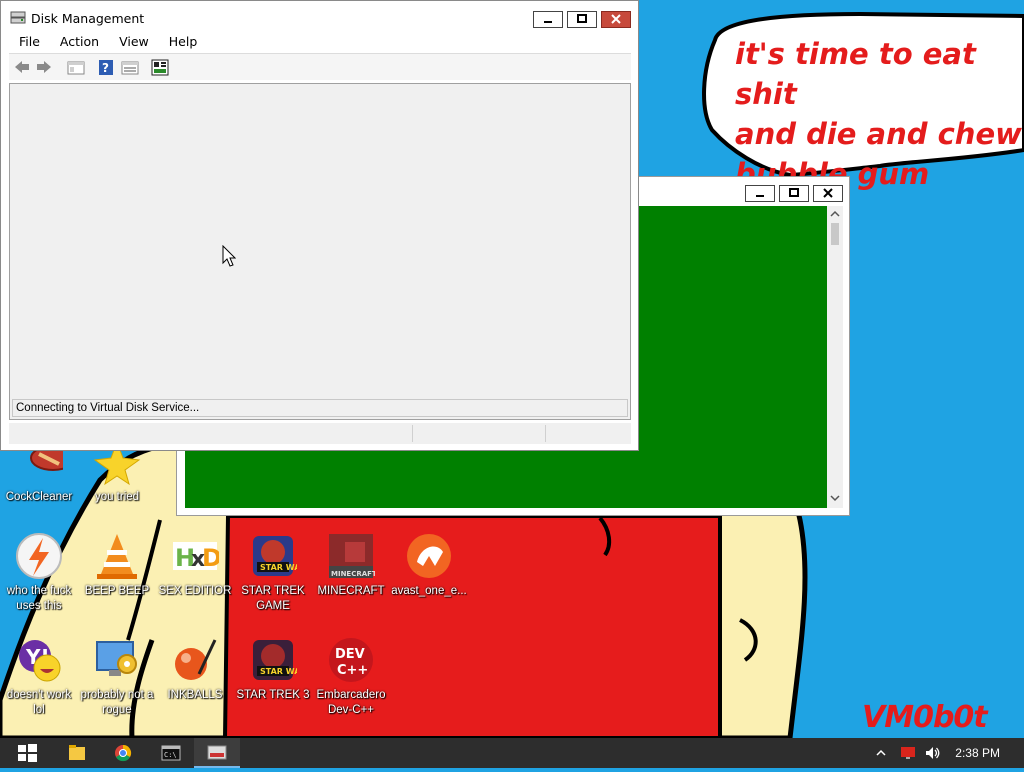 This screenshot has height=772, width=1024. What do you see at coordinates (117, 677) in the screenshot?
I see `desktop-icon-rogue: probably not a rogue` at bounding box center [117, 677].